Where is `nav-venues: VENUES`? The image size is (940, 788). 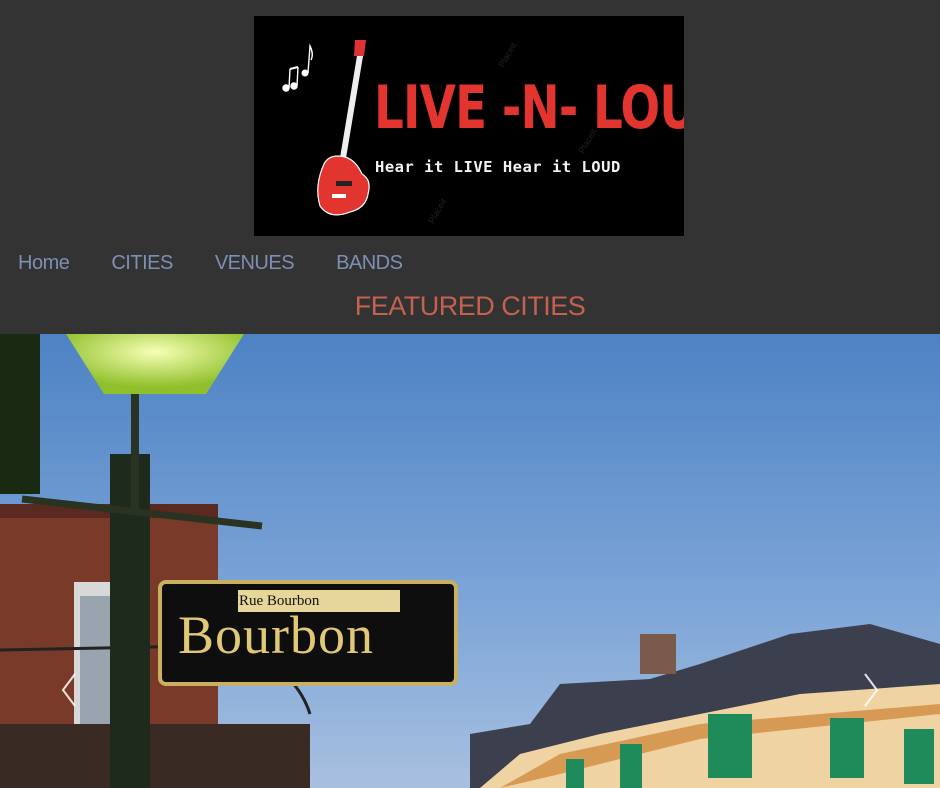 nav-venues: VENUES is located at coordinates (255, 263).